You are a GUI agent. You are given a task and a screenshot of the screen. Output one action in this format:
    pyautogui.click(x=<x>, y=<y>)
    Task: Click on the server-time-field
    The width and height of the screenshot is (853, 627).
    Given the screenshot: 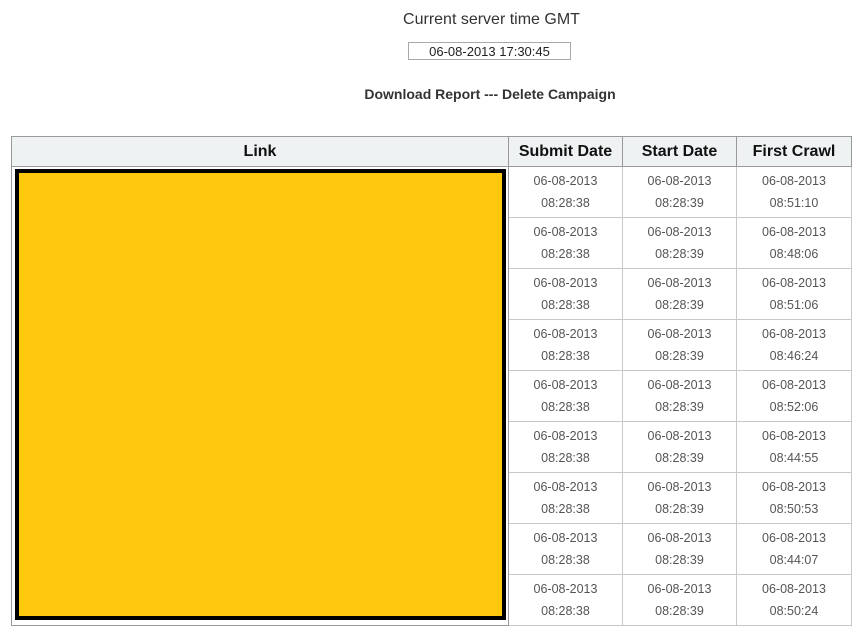 What is the action you would take?
    pyautogui.click(x=489, y=51)
    